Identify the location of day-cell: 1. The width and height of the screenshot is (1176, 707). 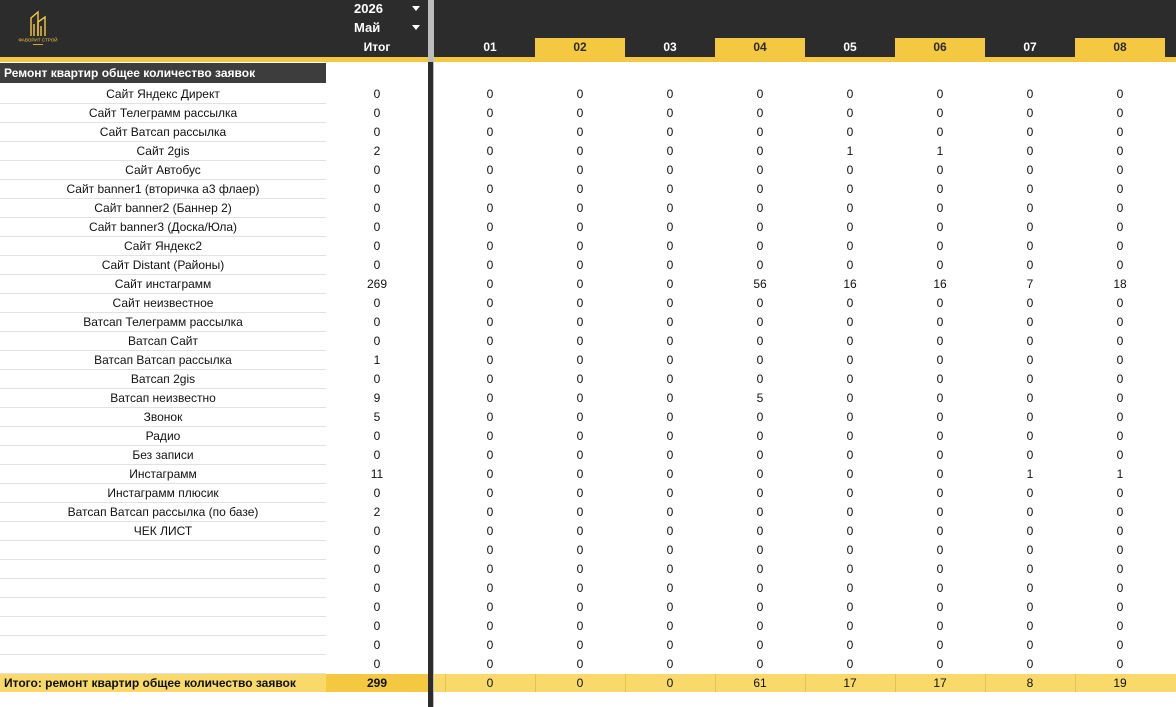
(940, 151).